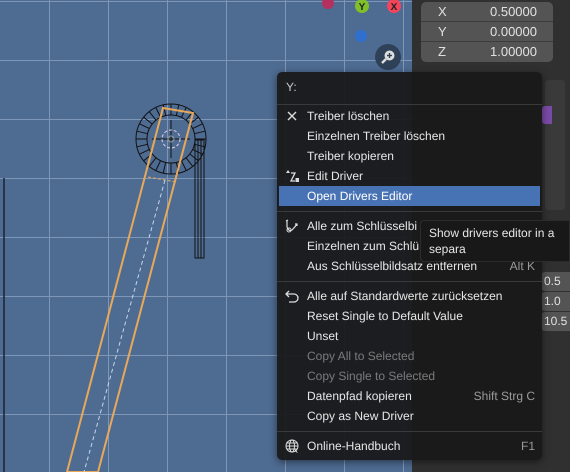 This screenshot has height=472, width=570. Describe the element at coordinates (409, 446) in the screenshot. I see `menu-item: Online-Handbuch F1` at that location.